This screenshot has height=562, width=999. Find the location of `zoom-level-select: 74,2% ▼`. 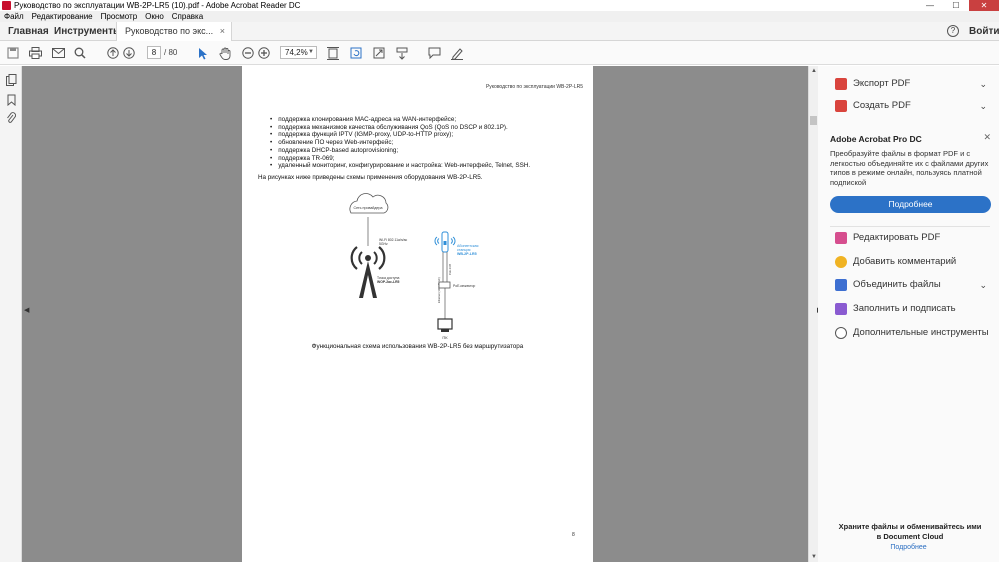

zoom-level-select: 74,2% ▼ is located at coordinates (298, 52).